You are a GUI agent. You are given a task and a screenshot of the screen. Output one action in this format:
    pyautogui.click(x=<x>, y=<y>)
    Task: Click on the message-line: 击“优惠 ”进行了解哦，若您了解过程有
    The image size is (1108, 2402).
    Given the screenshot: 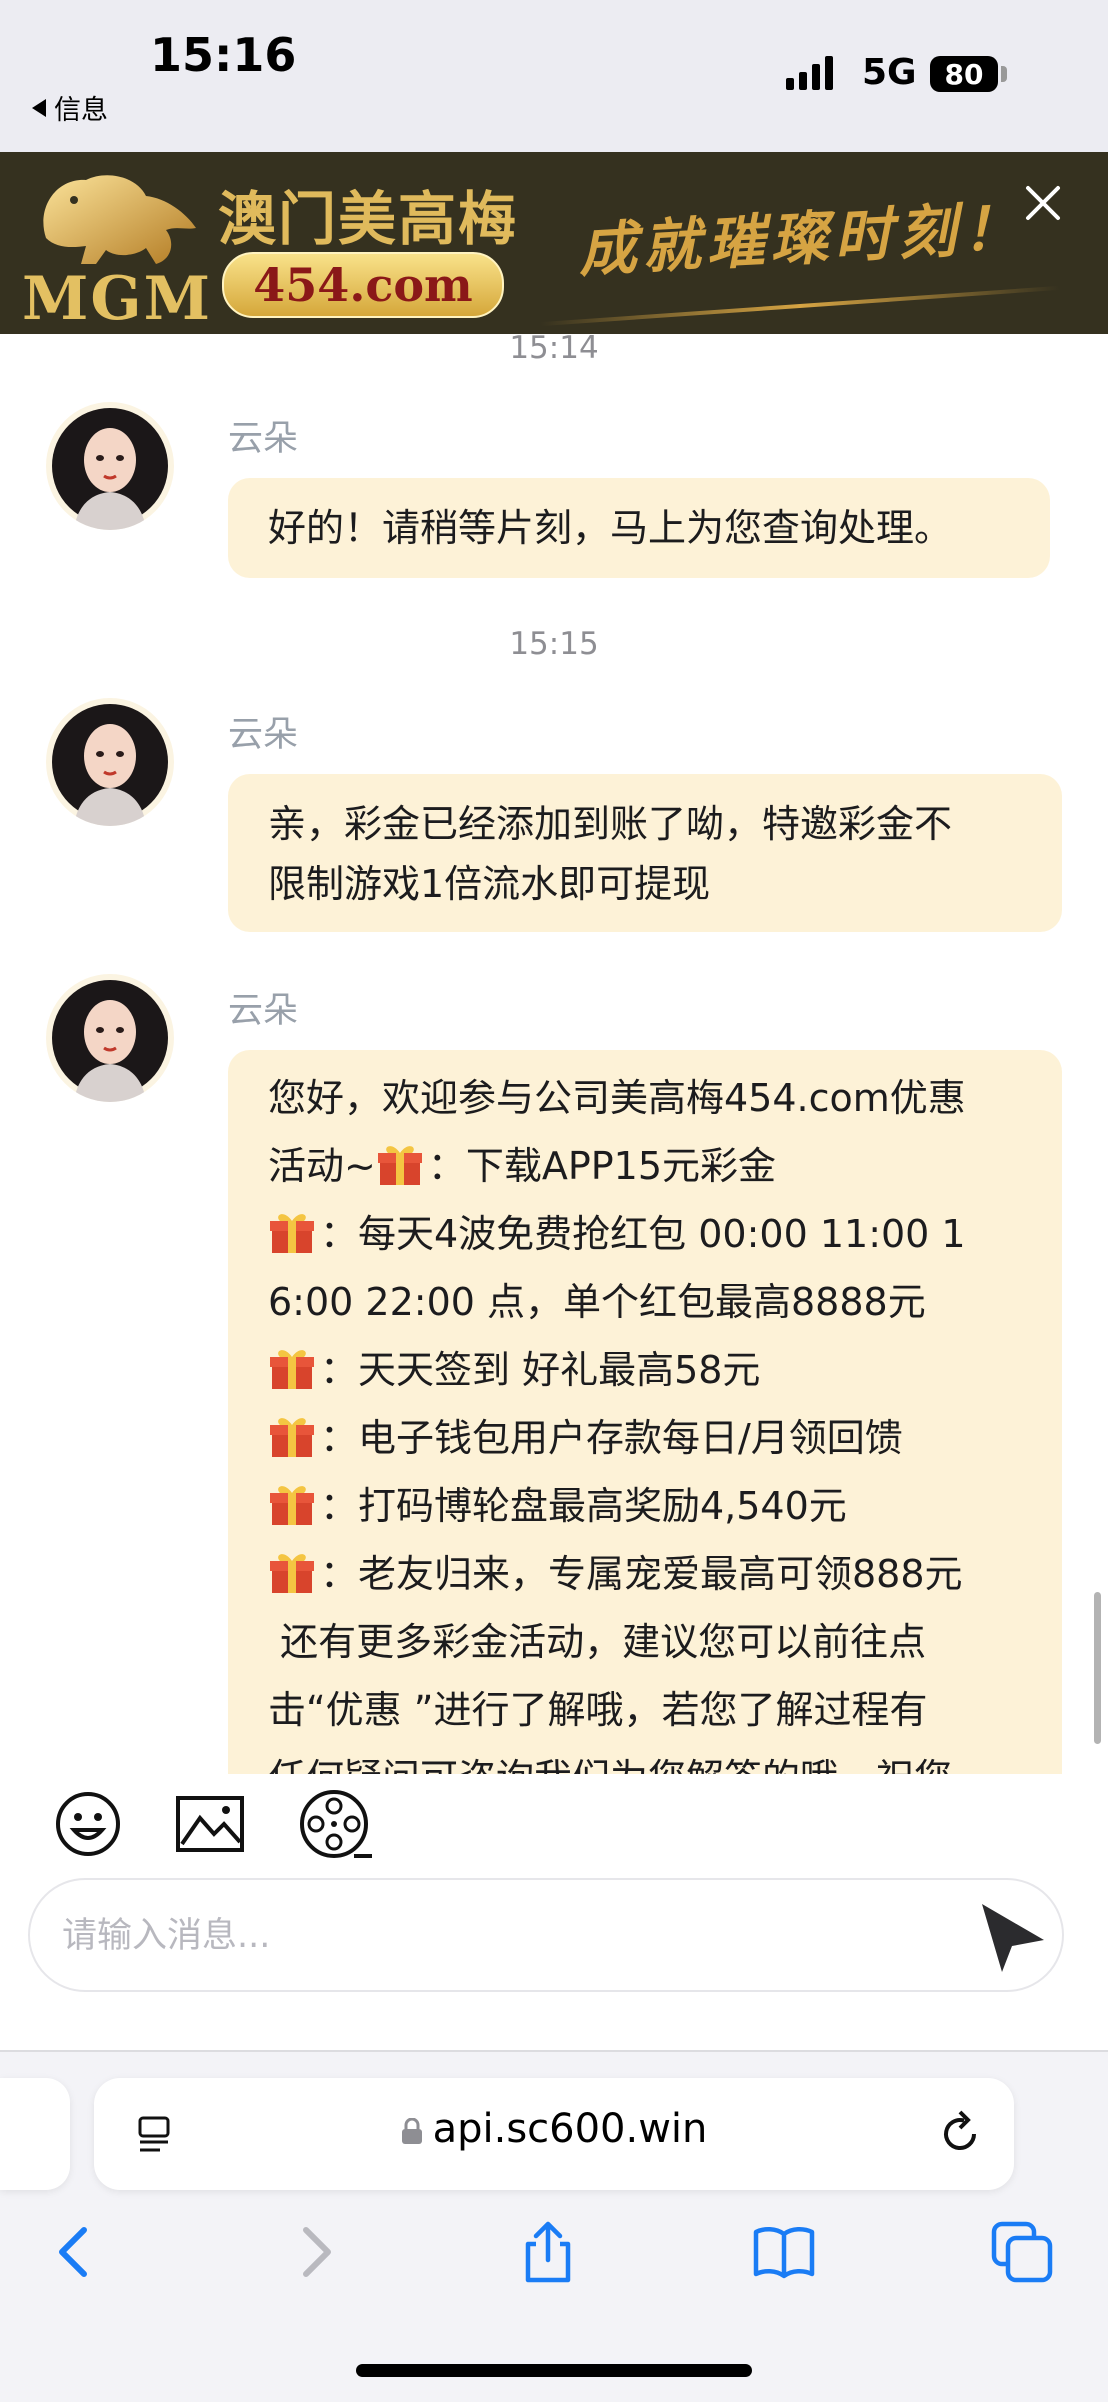 What is the action you would take?
    pyautogui.click(x=598, y=1710)
    